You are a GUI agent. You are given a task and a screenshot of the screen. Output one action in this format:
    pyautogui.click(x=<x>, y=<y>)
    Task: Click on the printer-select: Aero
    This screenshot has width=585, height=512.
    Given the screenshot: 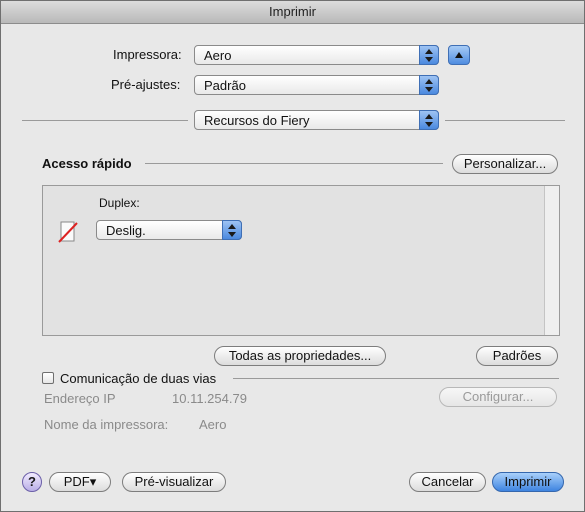 What is the action you would take?
    pyautogui.click(x=316, y=55)
    